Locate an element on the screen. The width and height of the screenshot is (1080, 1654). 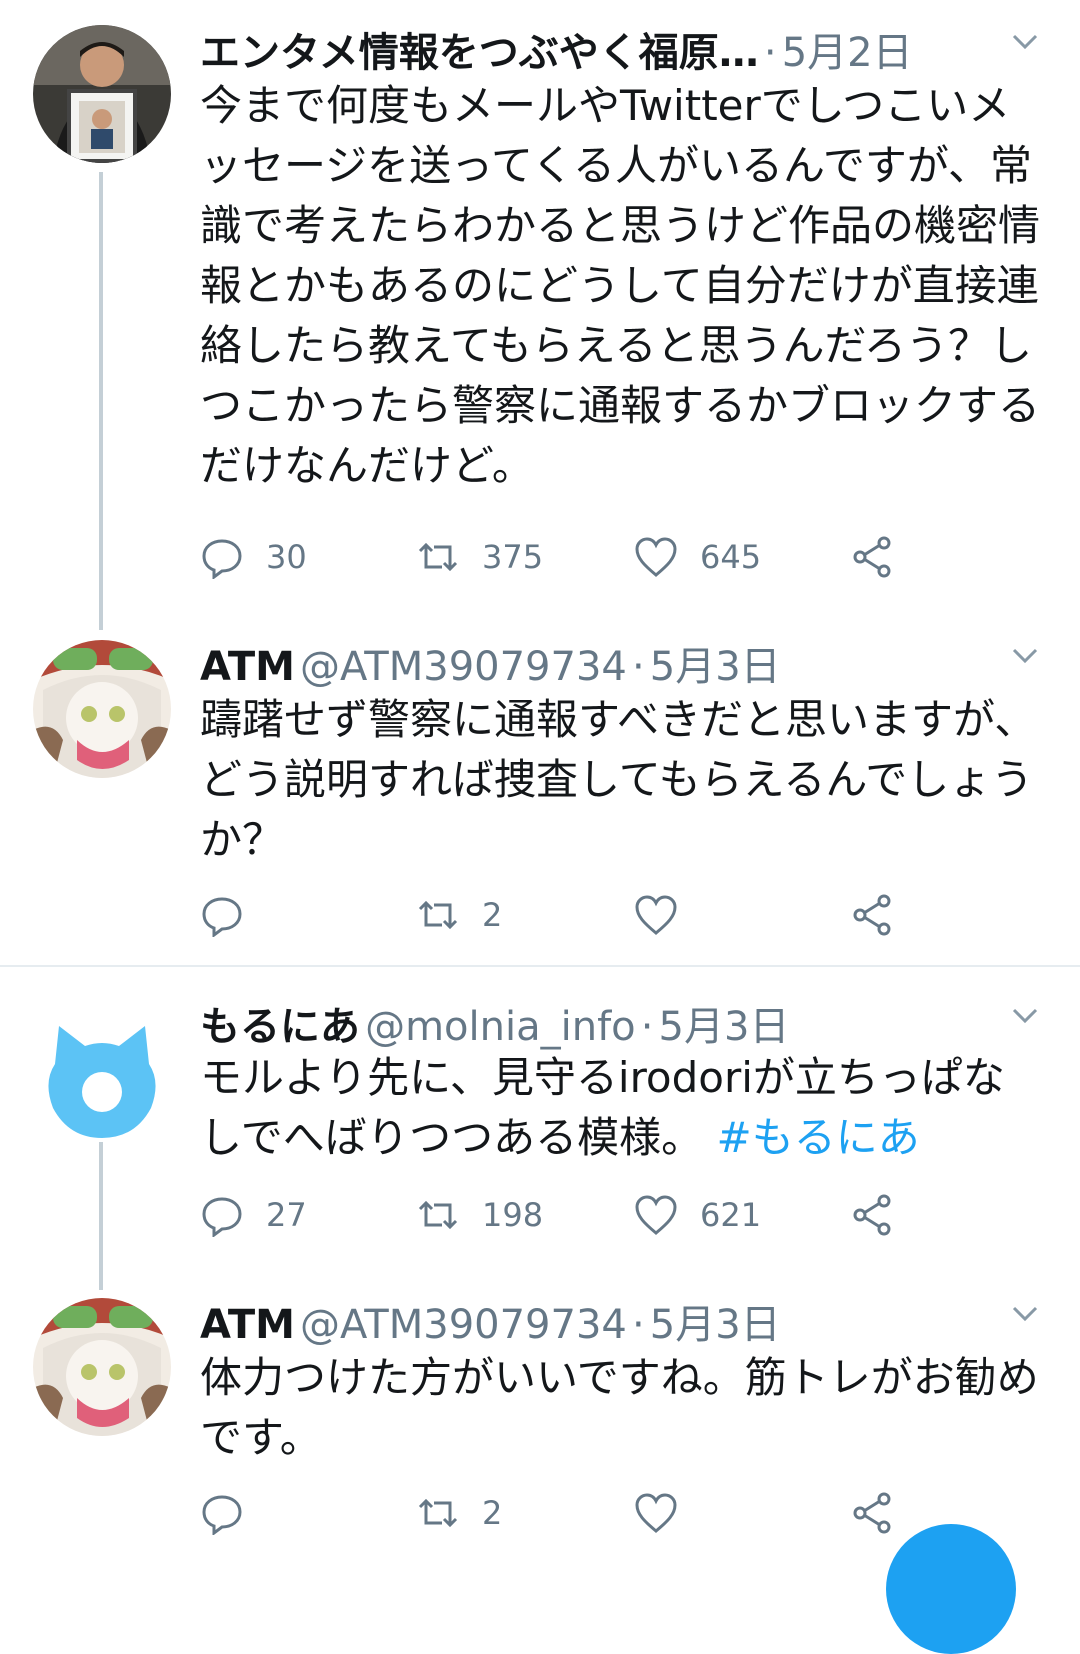
reply-count: 27 is located at coordinates (286, 1215).